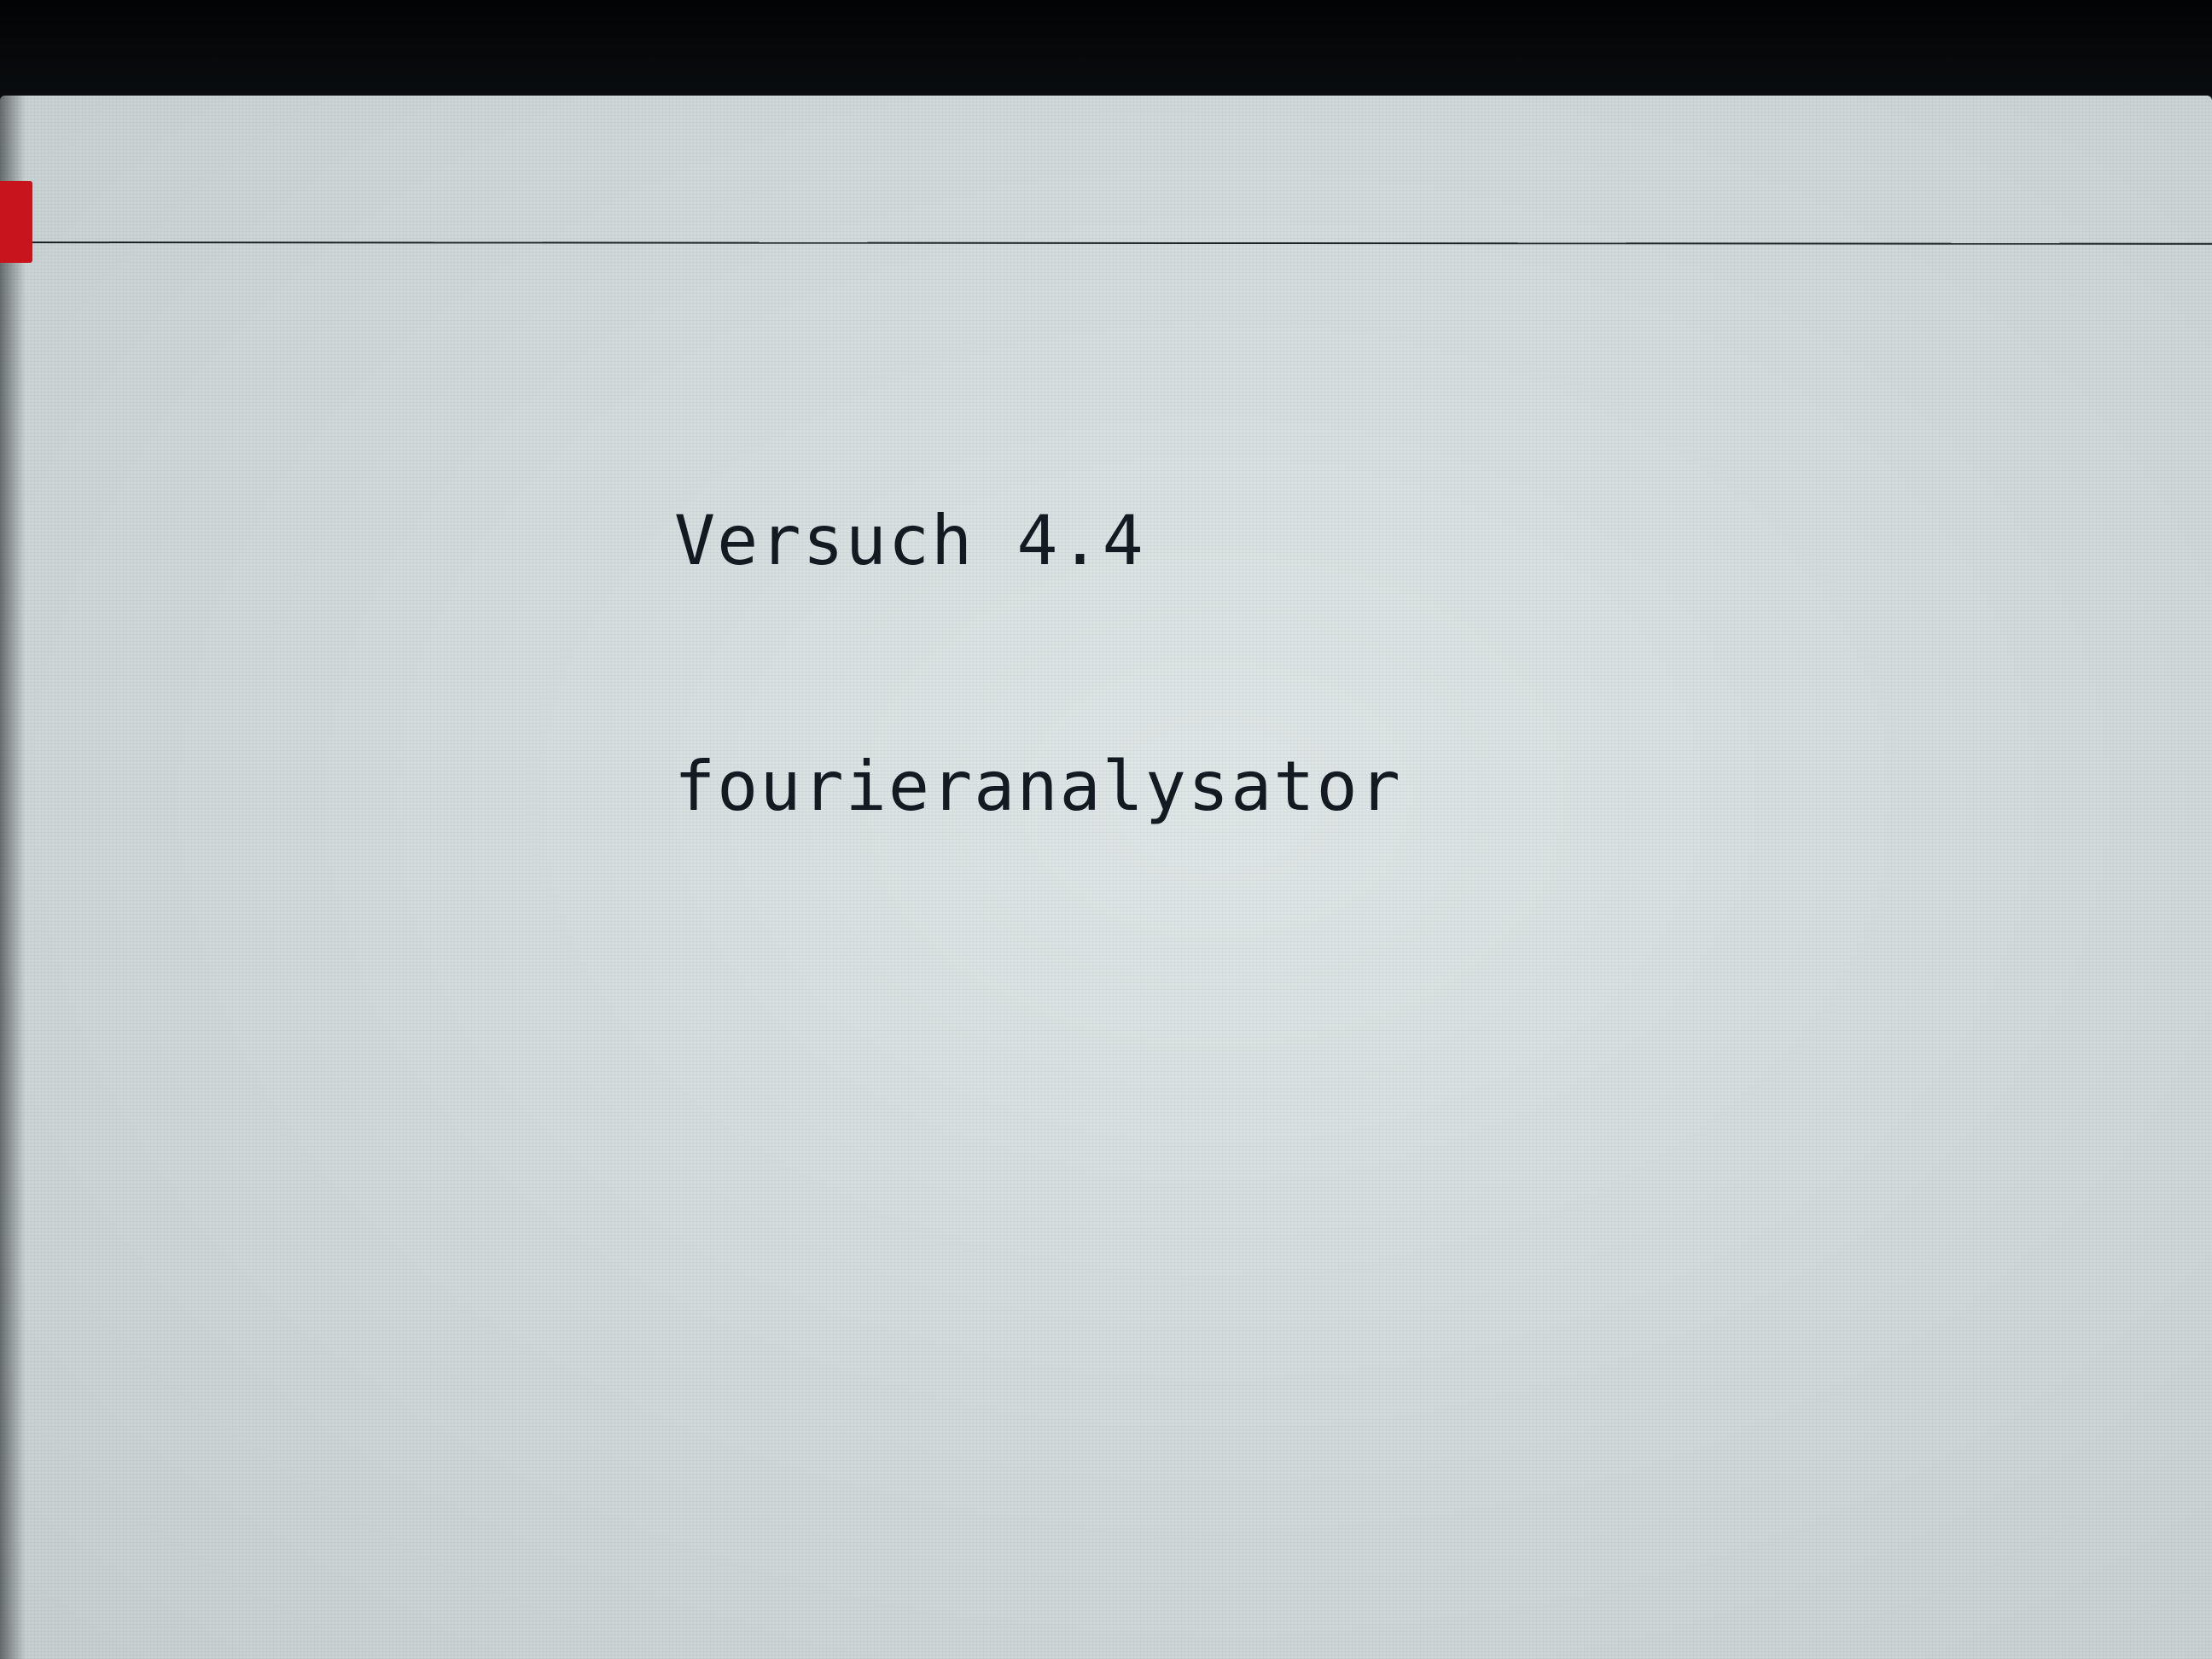 This screenshot has height=1659, width=2212. I want to click on header-divider, so click(1122, 243).